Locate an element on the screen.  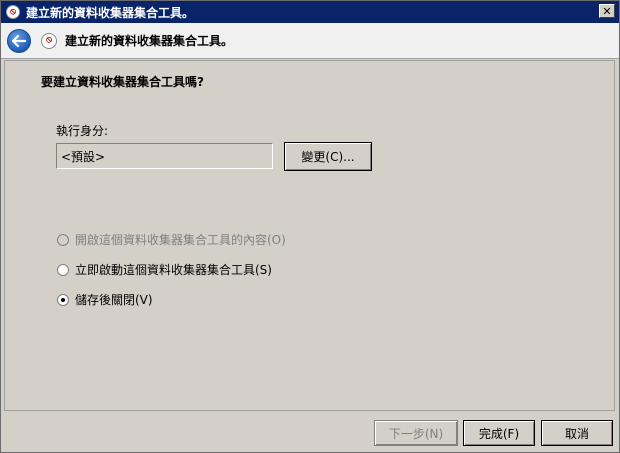
wizard-header: ⦸ 建立新的資料收集器集合工具。 is located at coordinates (310, 41).